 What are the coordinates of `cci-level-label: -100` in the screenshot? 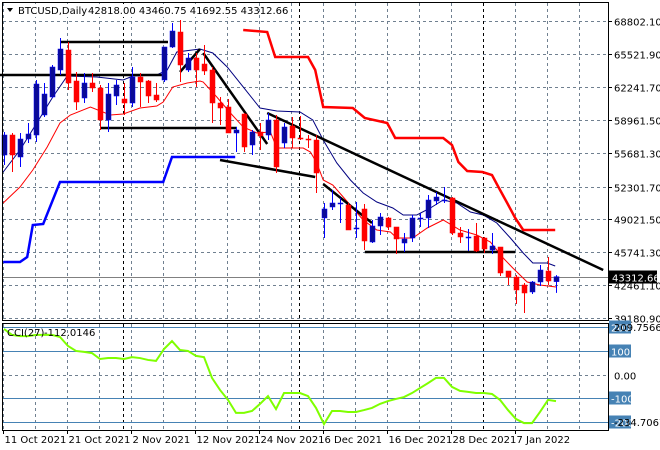 It's located at (622, 400).